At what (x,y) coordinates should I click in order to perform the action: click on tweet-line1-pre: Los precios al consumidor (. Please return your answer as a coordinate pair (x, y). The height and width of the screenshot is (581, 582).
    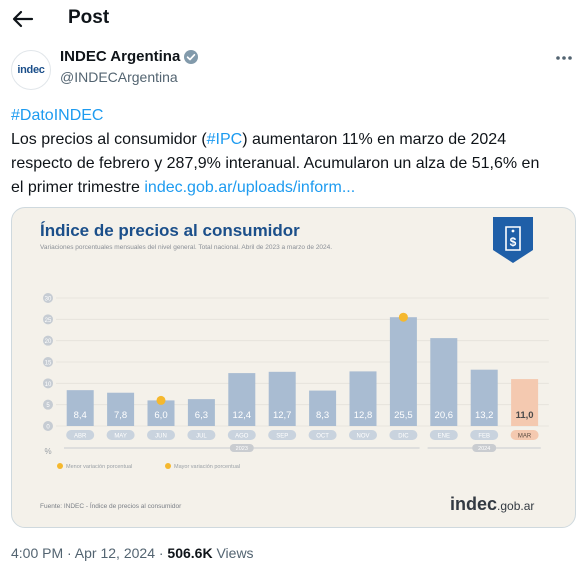
    Looking at the image, I should click on (109, 139).